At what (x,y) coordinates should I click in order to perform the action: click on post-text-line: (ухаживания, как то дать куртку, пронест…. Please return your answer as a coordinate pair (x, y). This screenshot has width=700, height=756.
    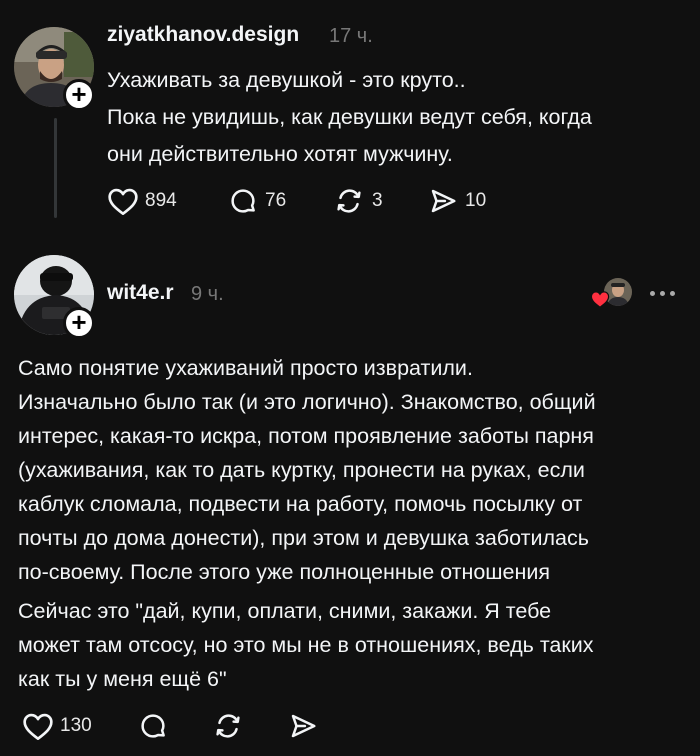
    Looking at the image, I should click on (301, 470).